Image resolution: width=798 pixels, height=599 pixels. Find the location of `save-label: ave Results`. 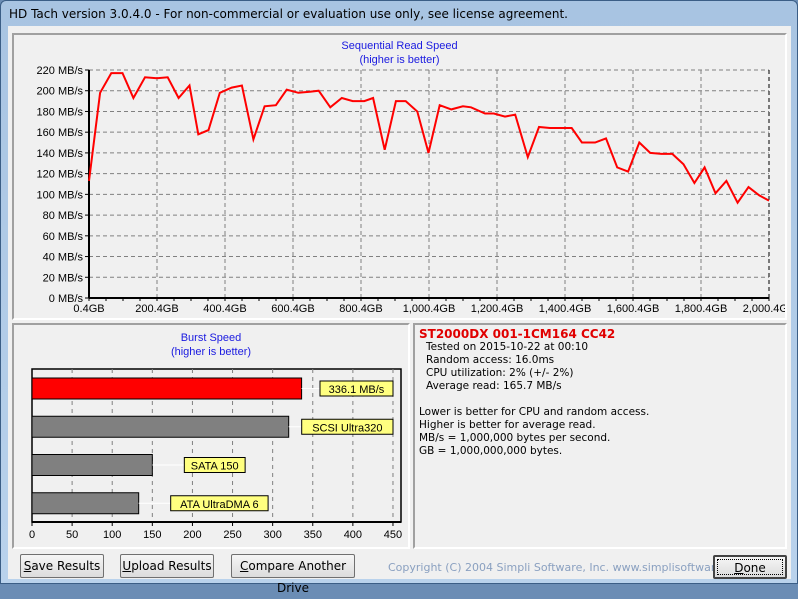

save-label: ave Results is located at coordinates (66, 566).